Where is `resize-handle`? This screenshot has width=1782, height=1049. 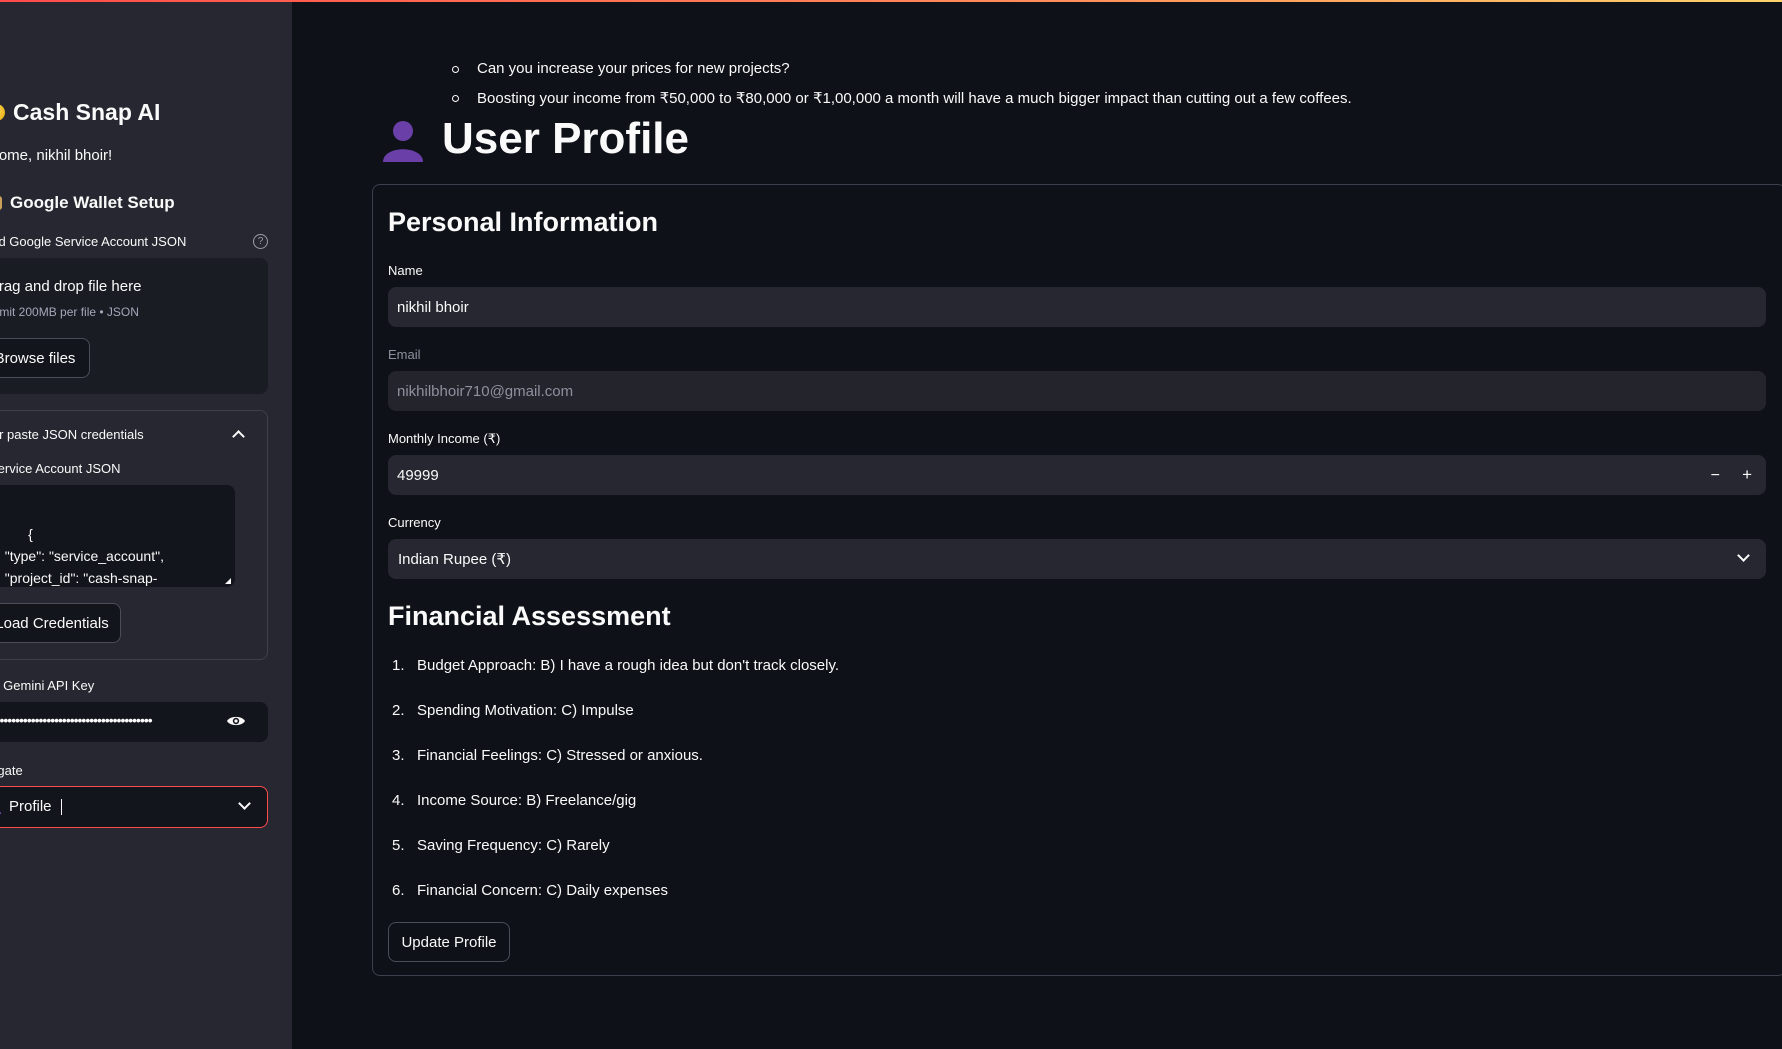
resize-handle is located at coordinates (228, 581).